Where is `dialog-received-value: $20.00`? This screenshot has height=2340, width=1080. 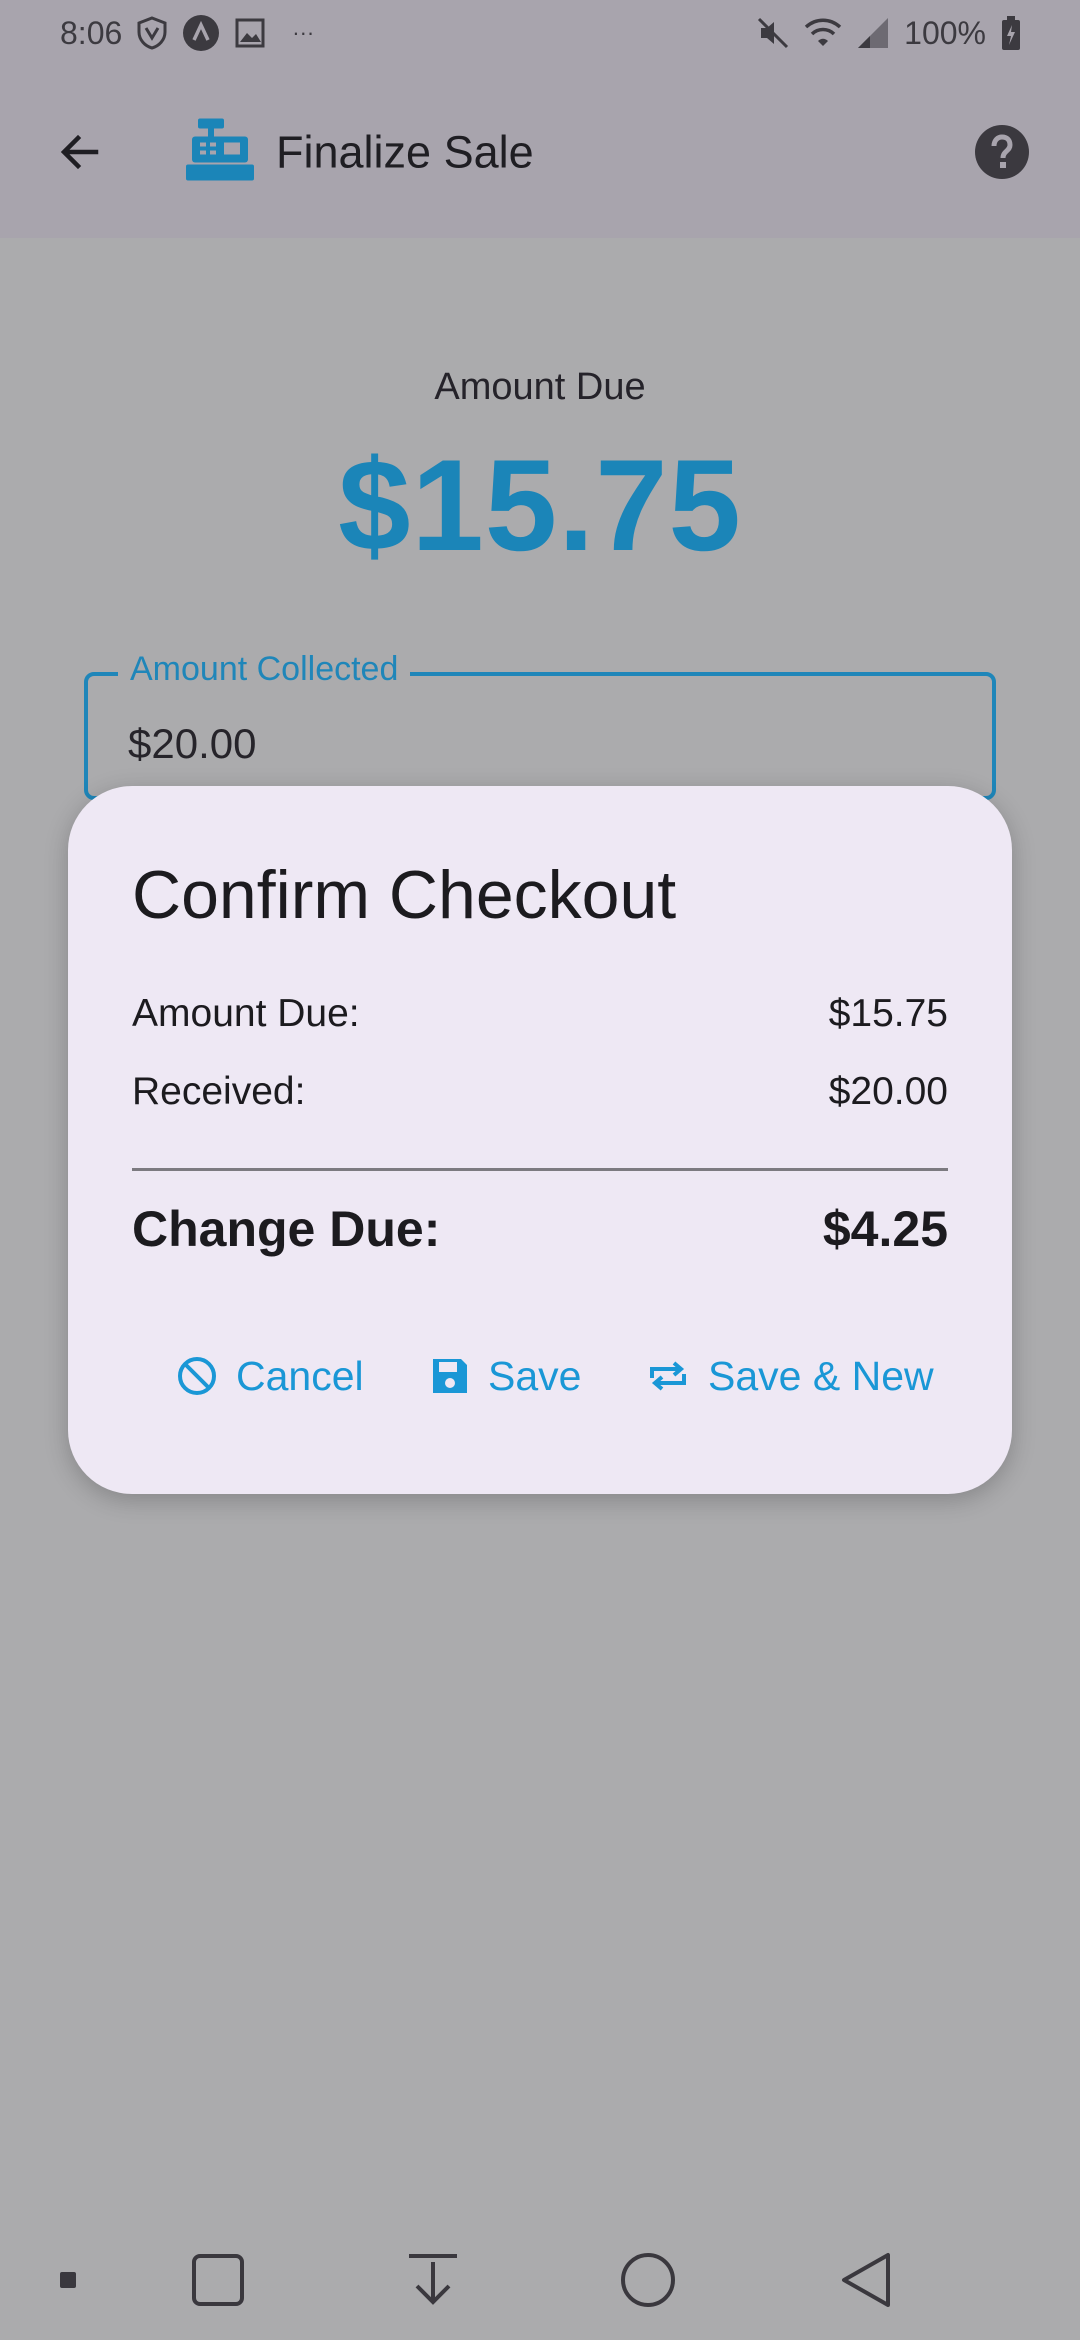
dialog-received-value: $20.00 is located at coordinates (888, 1091).